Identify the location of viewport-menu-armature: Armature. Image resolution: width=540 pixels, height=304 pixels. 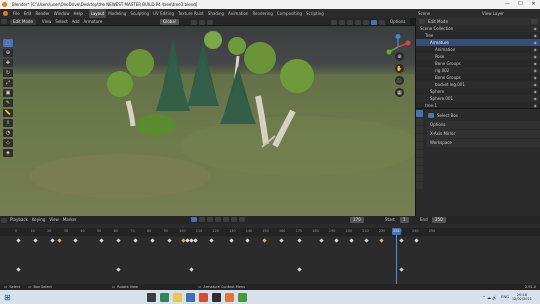
(93, 22).